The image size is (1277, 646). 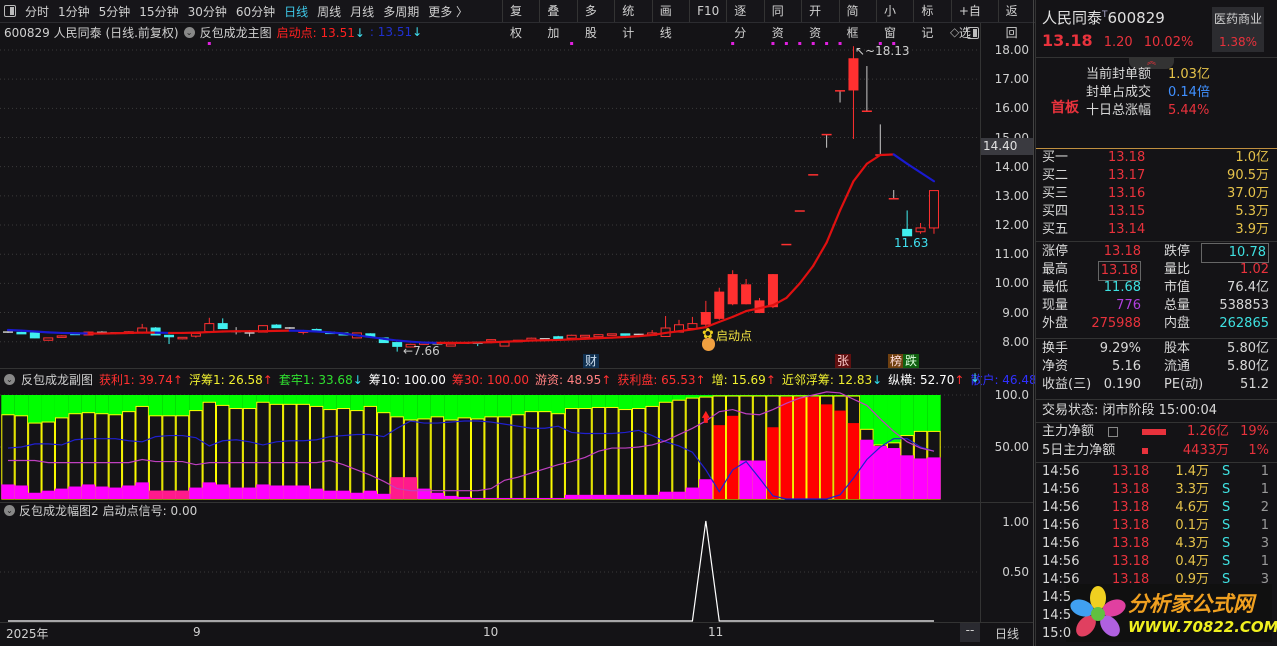 What do you see at coordinates (1155, 634) in the screenshot?
I see `tick-row: 15:0` at bounding box center [1155, 634].